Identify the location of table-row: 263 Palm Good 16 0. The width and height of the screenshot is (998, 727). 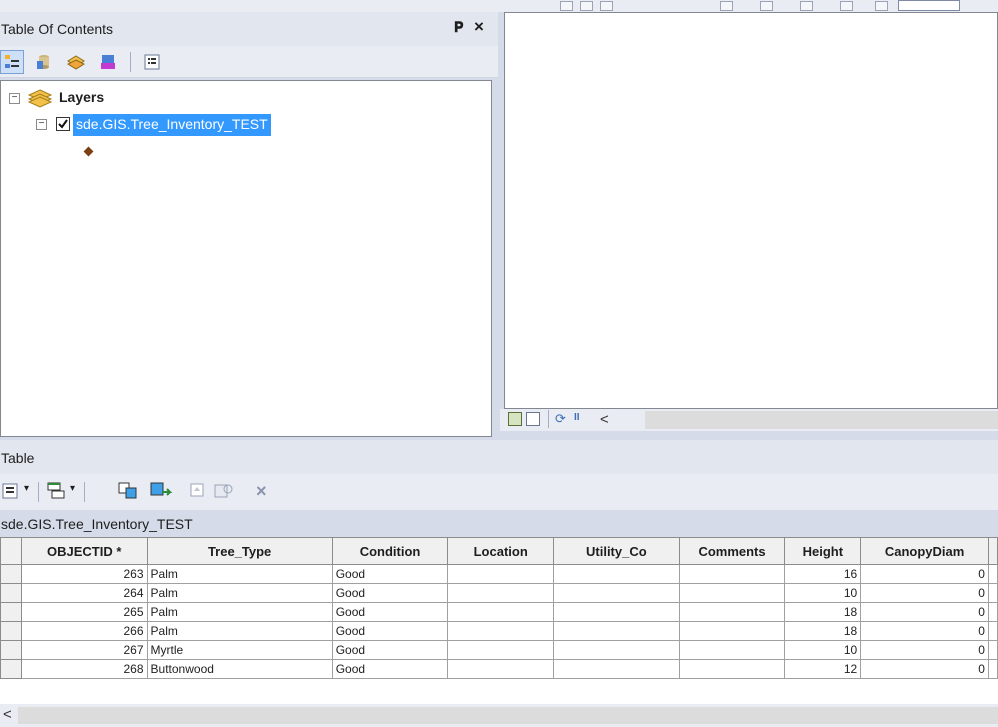
(499, 574).